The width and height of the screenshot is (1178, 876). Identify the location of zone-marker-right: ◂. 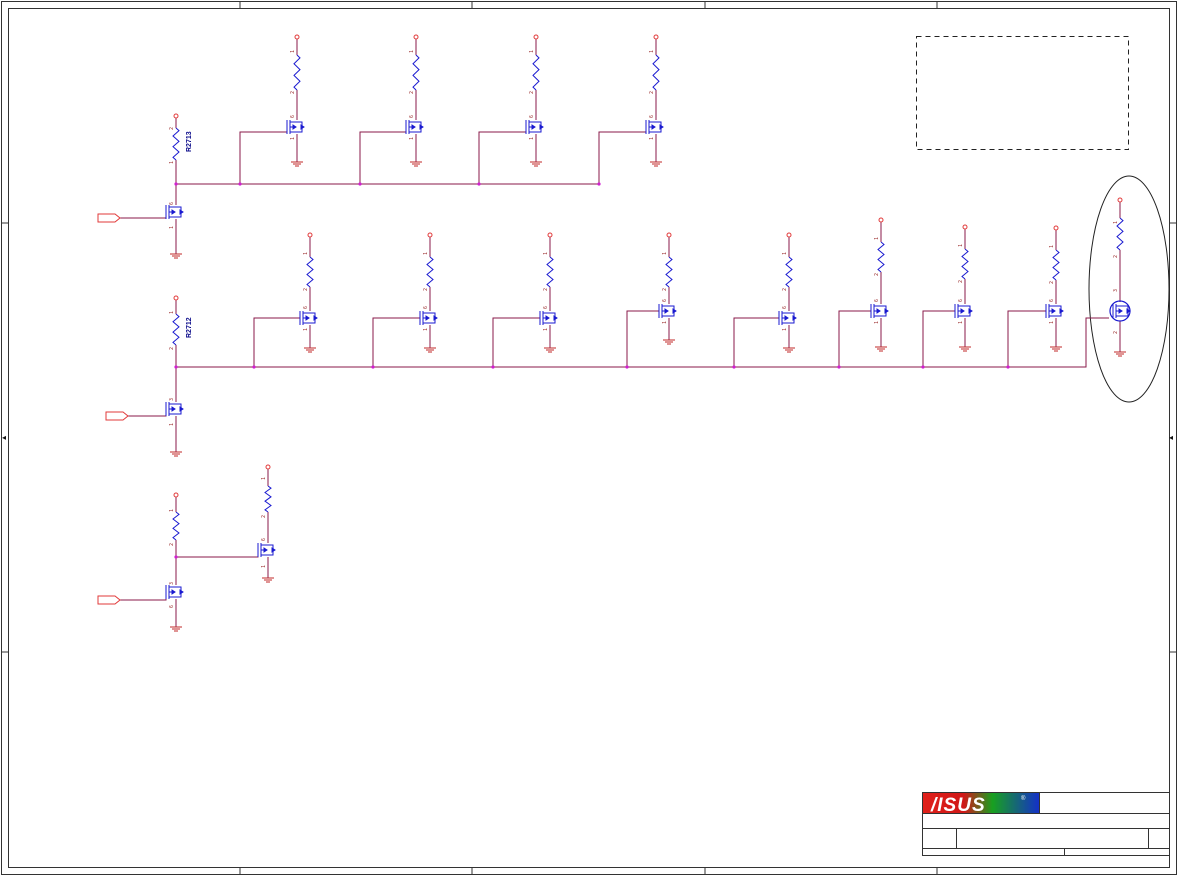
(1171, 437).